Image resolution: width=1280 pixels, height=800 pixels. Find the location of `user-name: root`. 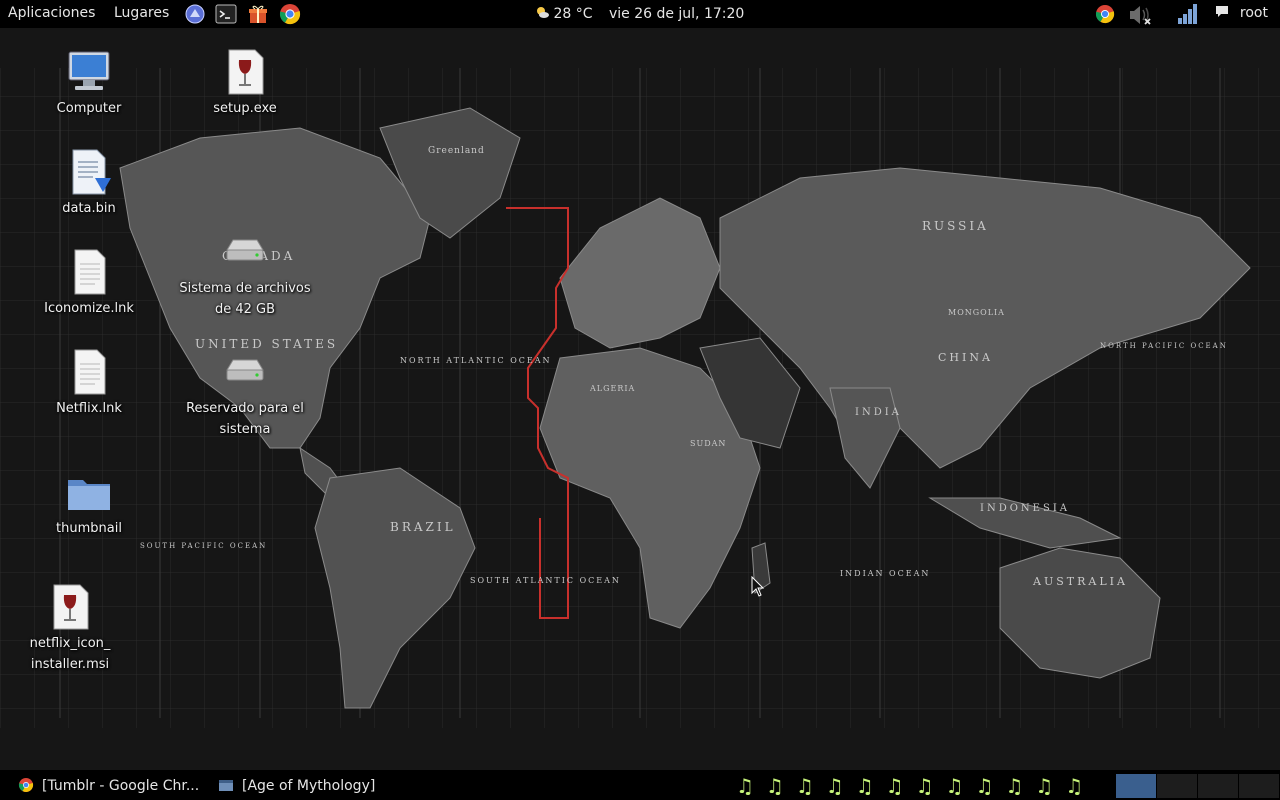

user-name: root is located at coordinates (1253, 13).